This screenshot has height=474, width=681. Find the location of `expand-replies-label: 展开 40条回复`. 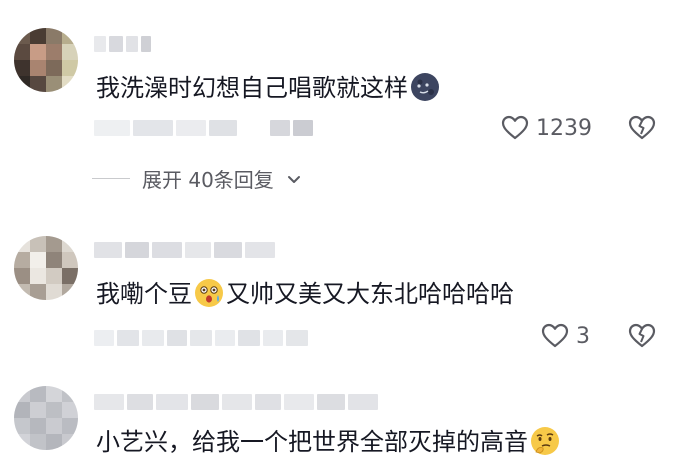

expand-replies-label: 展开 40条回复 is located at coordinates (208, 180).